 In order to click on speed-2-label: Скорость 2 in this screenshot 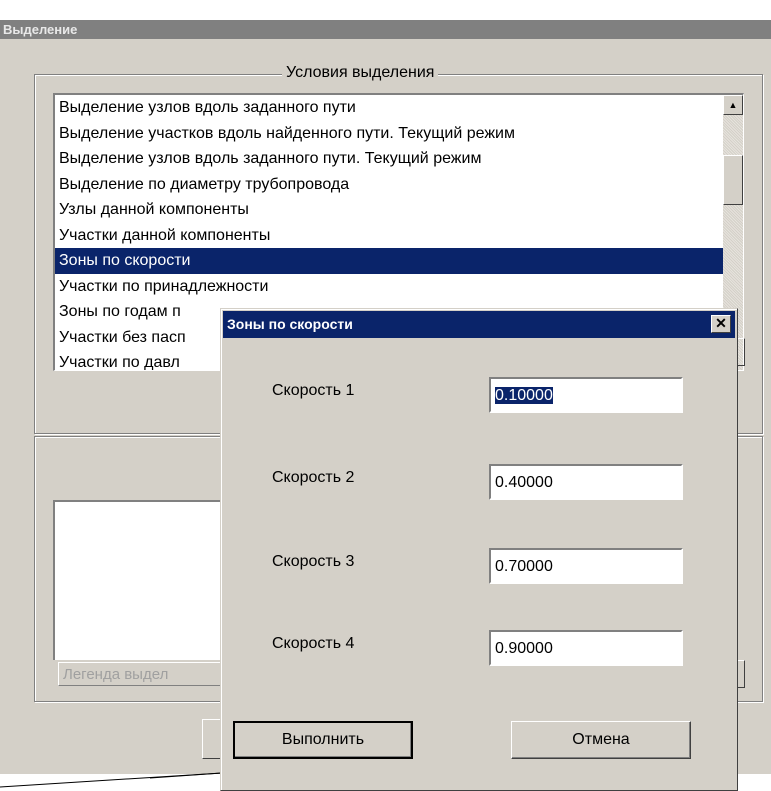, I will do `click(313, 477)`.